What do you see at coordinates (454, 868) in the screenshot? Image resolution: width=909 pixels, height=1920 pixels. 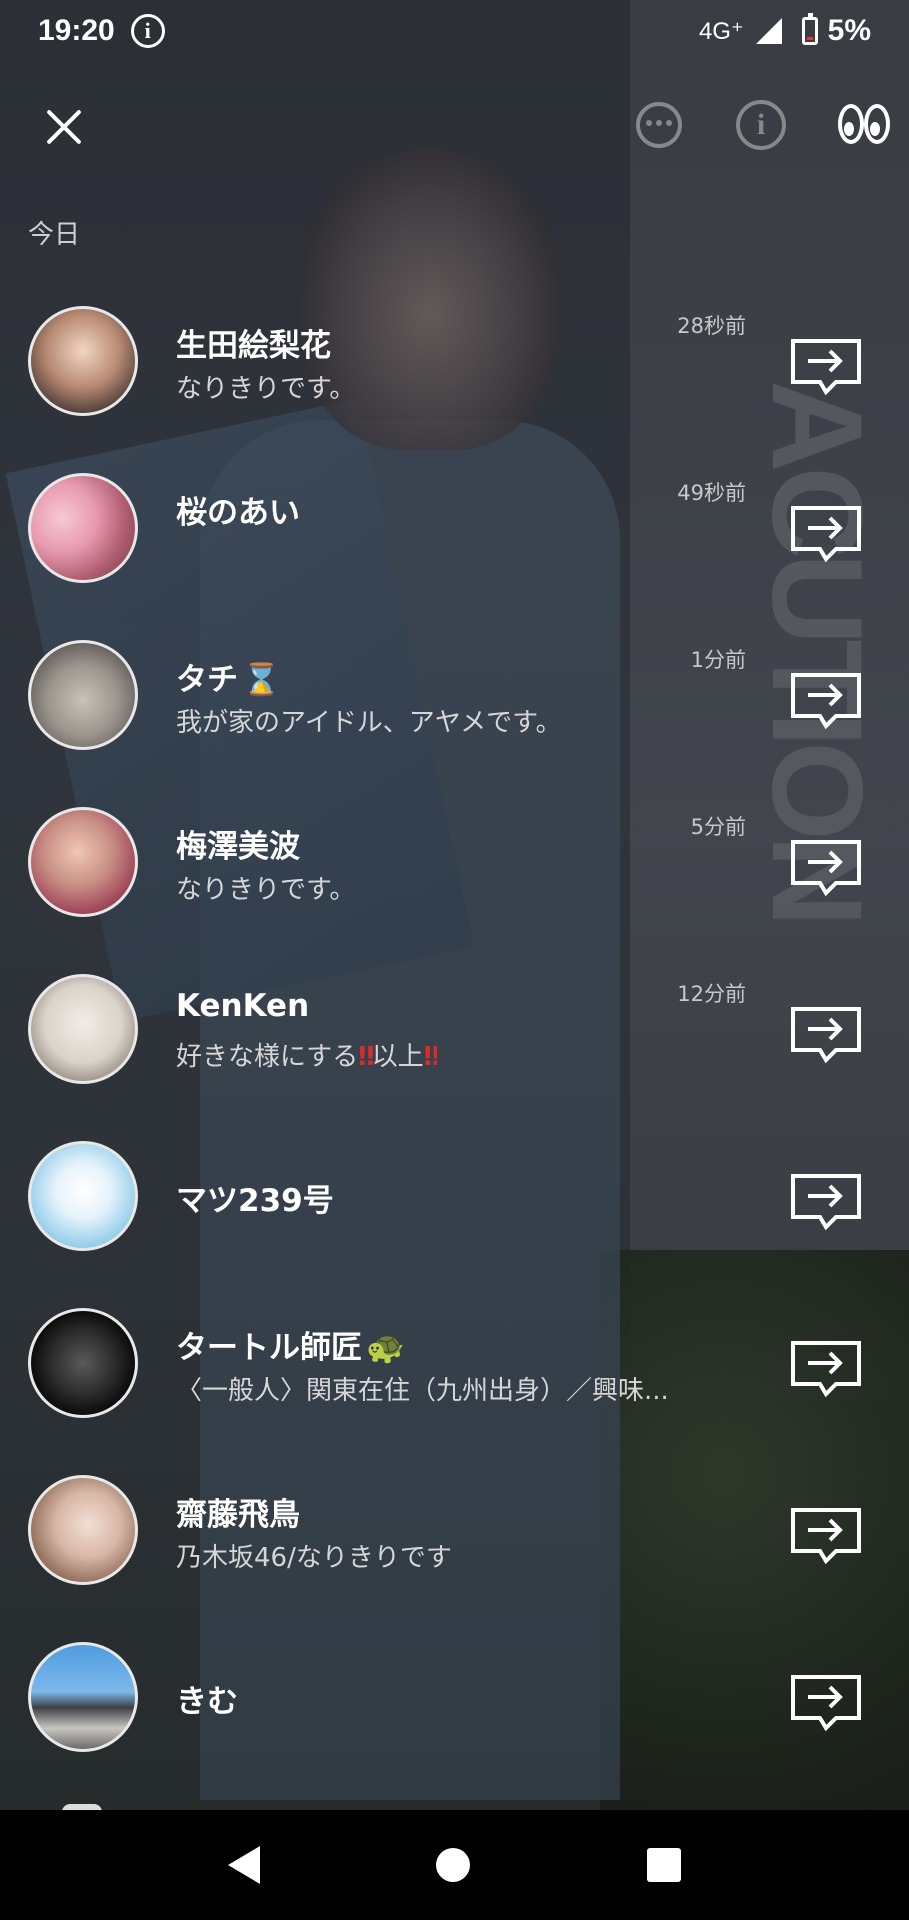 I see `list-item: 梅澤美波 なりきりです。 5分前` at bounding box center [454, 868].